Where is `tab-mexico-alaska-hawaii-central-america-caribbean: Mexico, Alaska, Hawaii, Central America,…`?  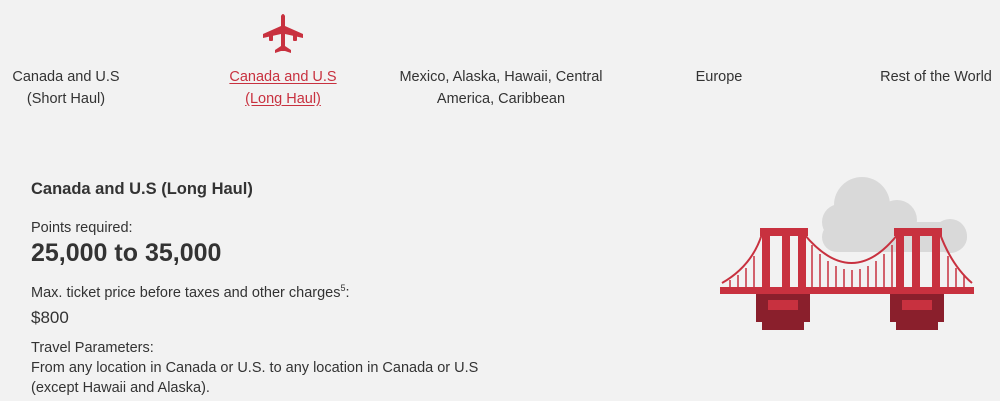
tab-mexico-alaska-hawaii-central-america-caribbean: Mexico, Alaska, Hawaii, Central America,… is located at coordinates (501, 88).